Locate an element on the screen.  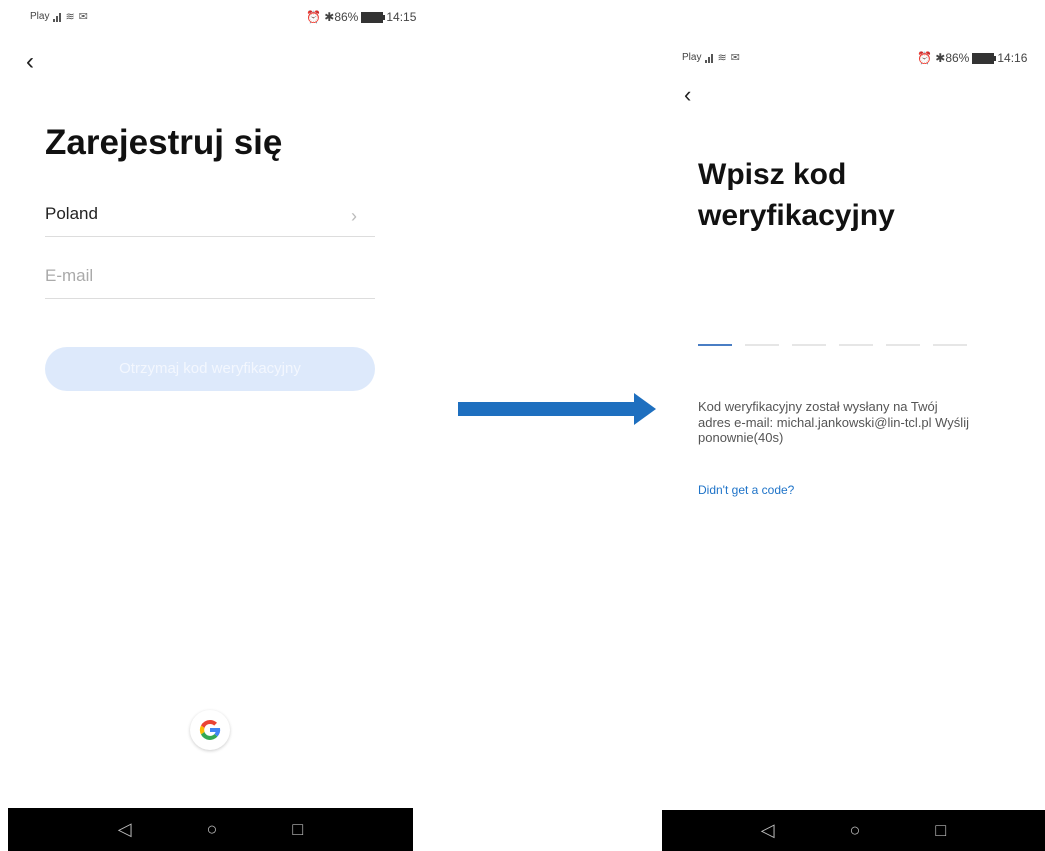
status-time: 14:15 is located at coordinates (401, 17).